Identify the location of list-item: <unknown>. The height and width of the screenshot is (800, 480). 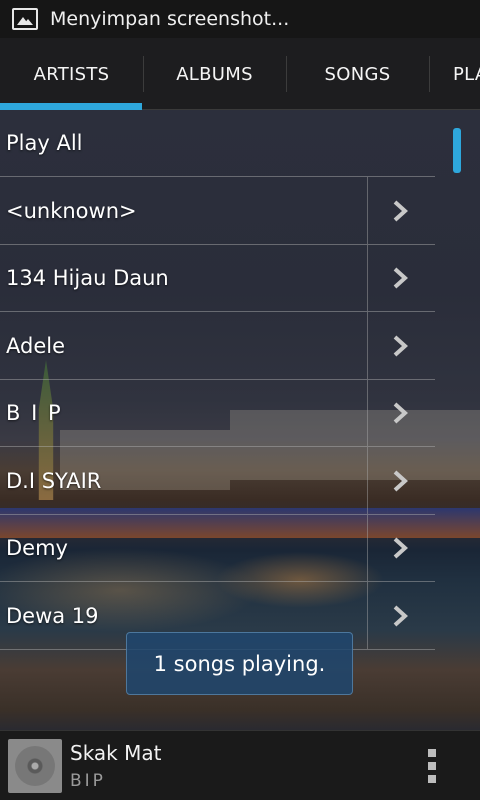
(217, 211).